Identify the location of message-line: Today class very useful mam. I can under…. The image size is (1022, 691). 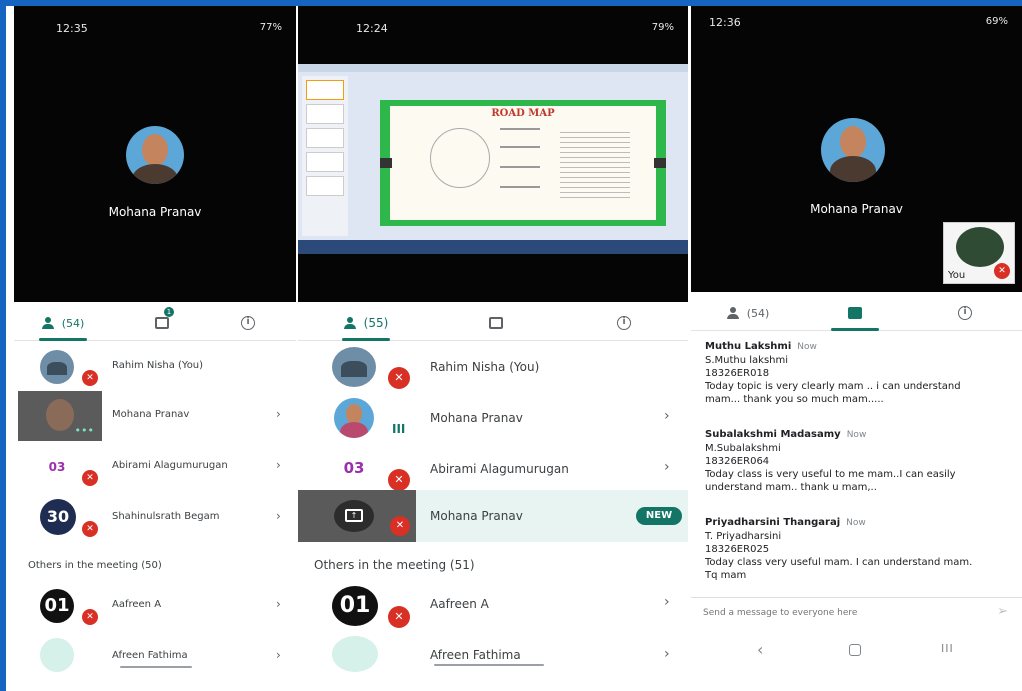
(839, 562).